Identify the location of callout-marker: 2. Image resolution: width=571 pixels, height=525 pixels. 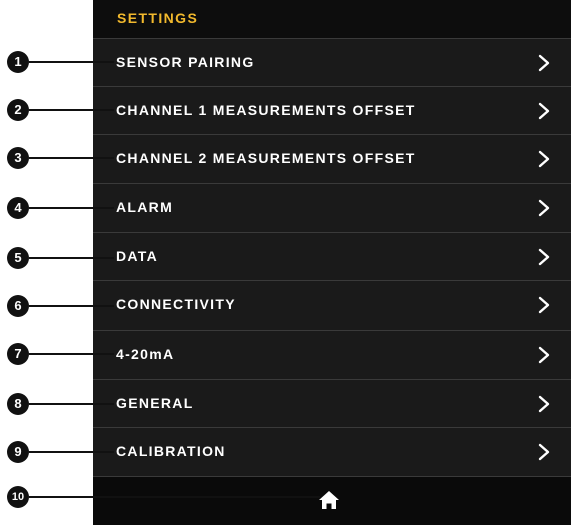
(18, 110).